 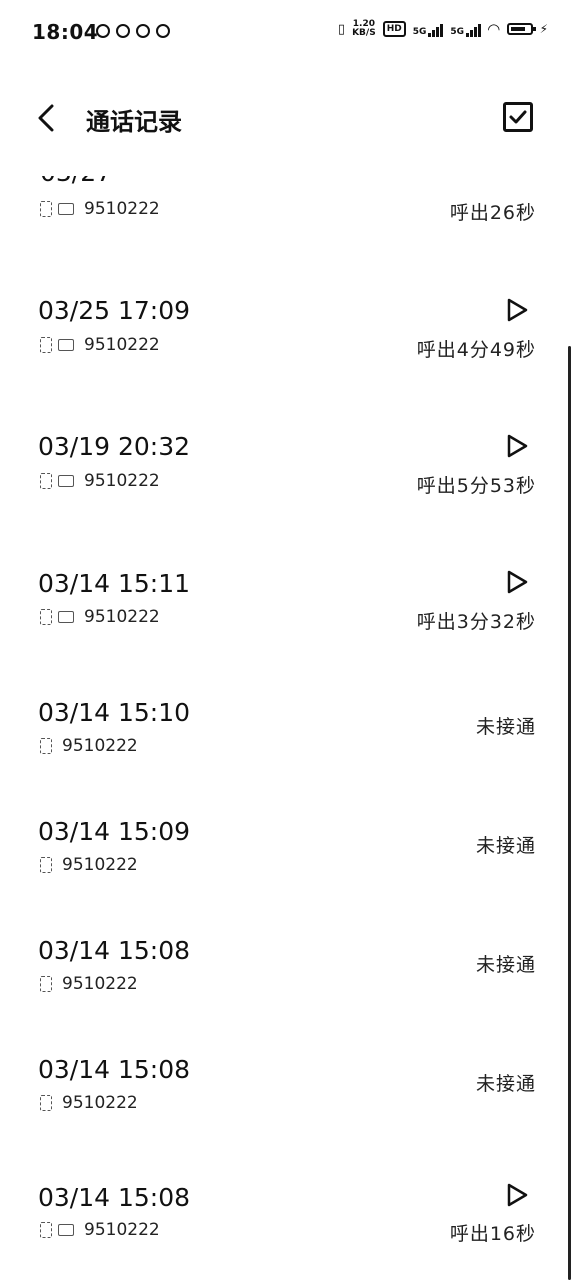 What do you see at coordinates (492, 213) in the screenshot?
I see `call-status: 呼出26秒` at bounding box center [492, 213].